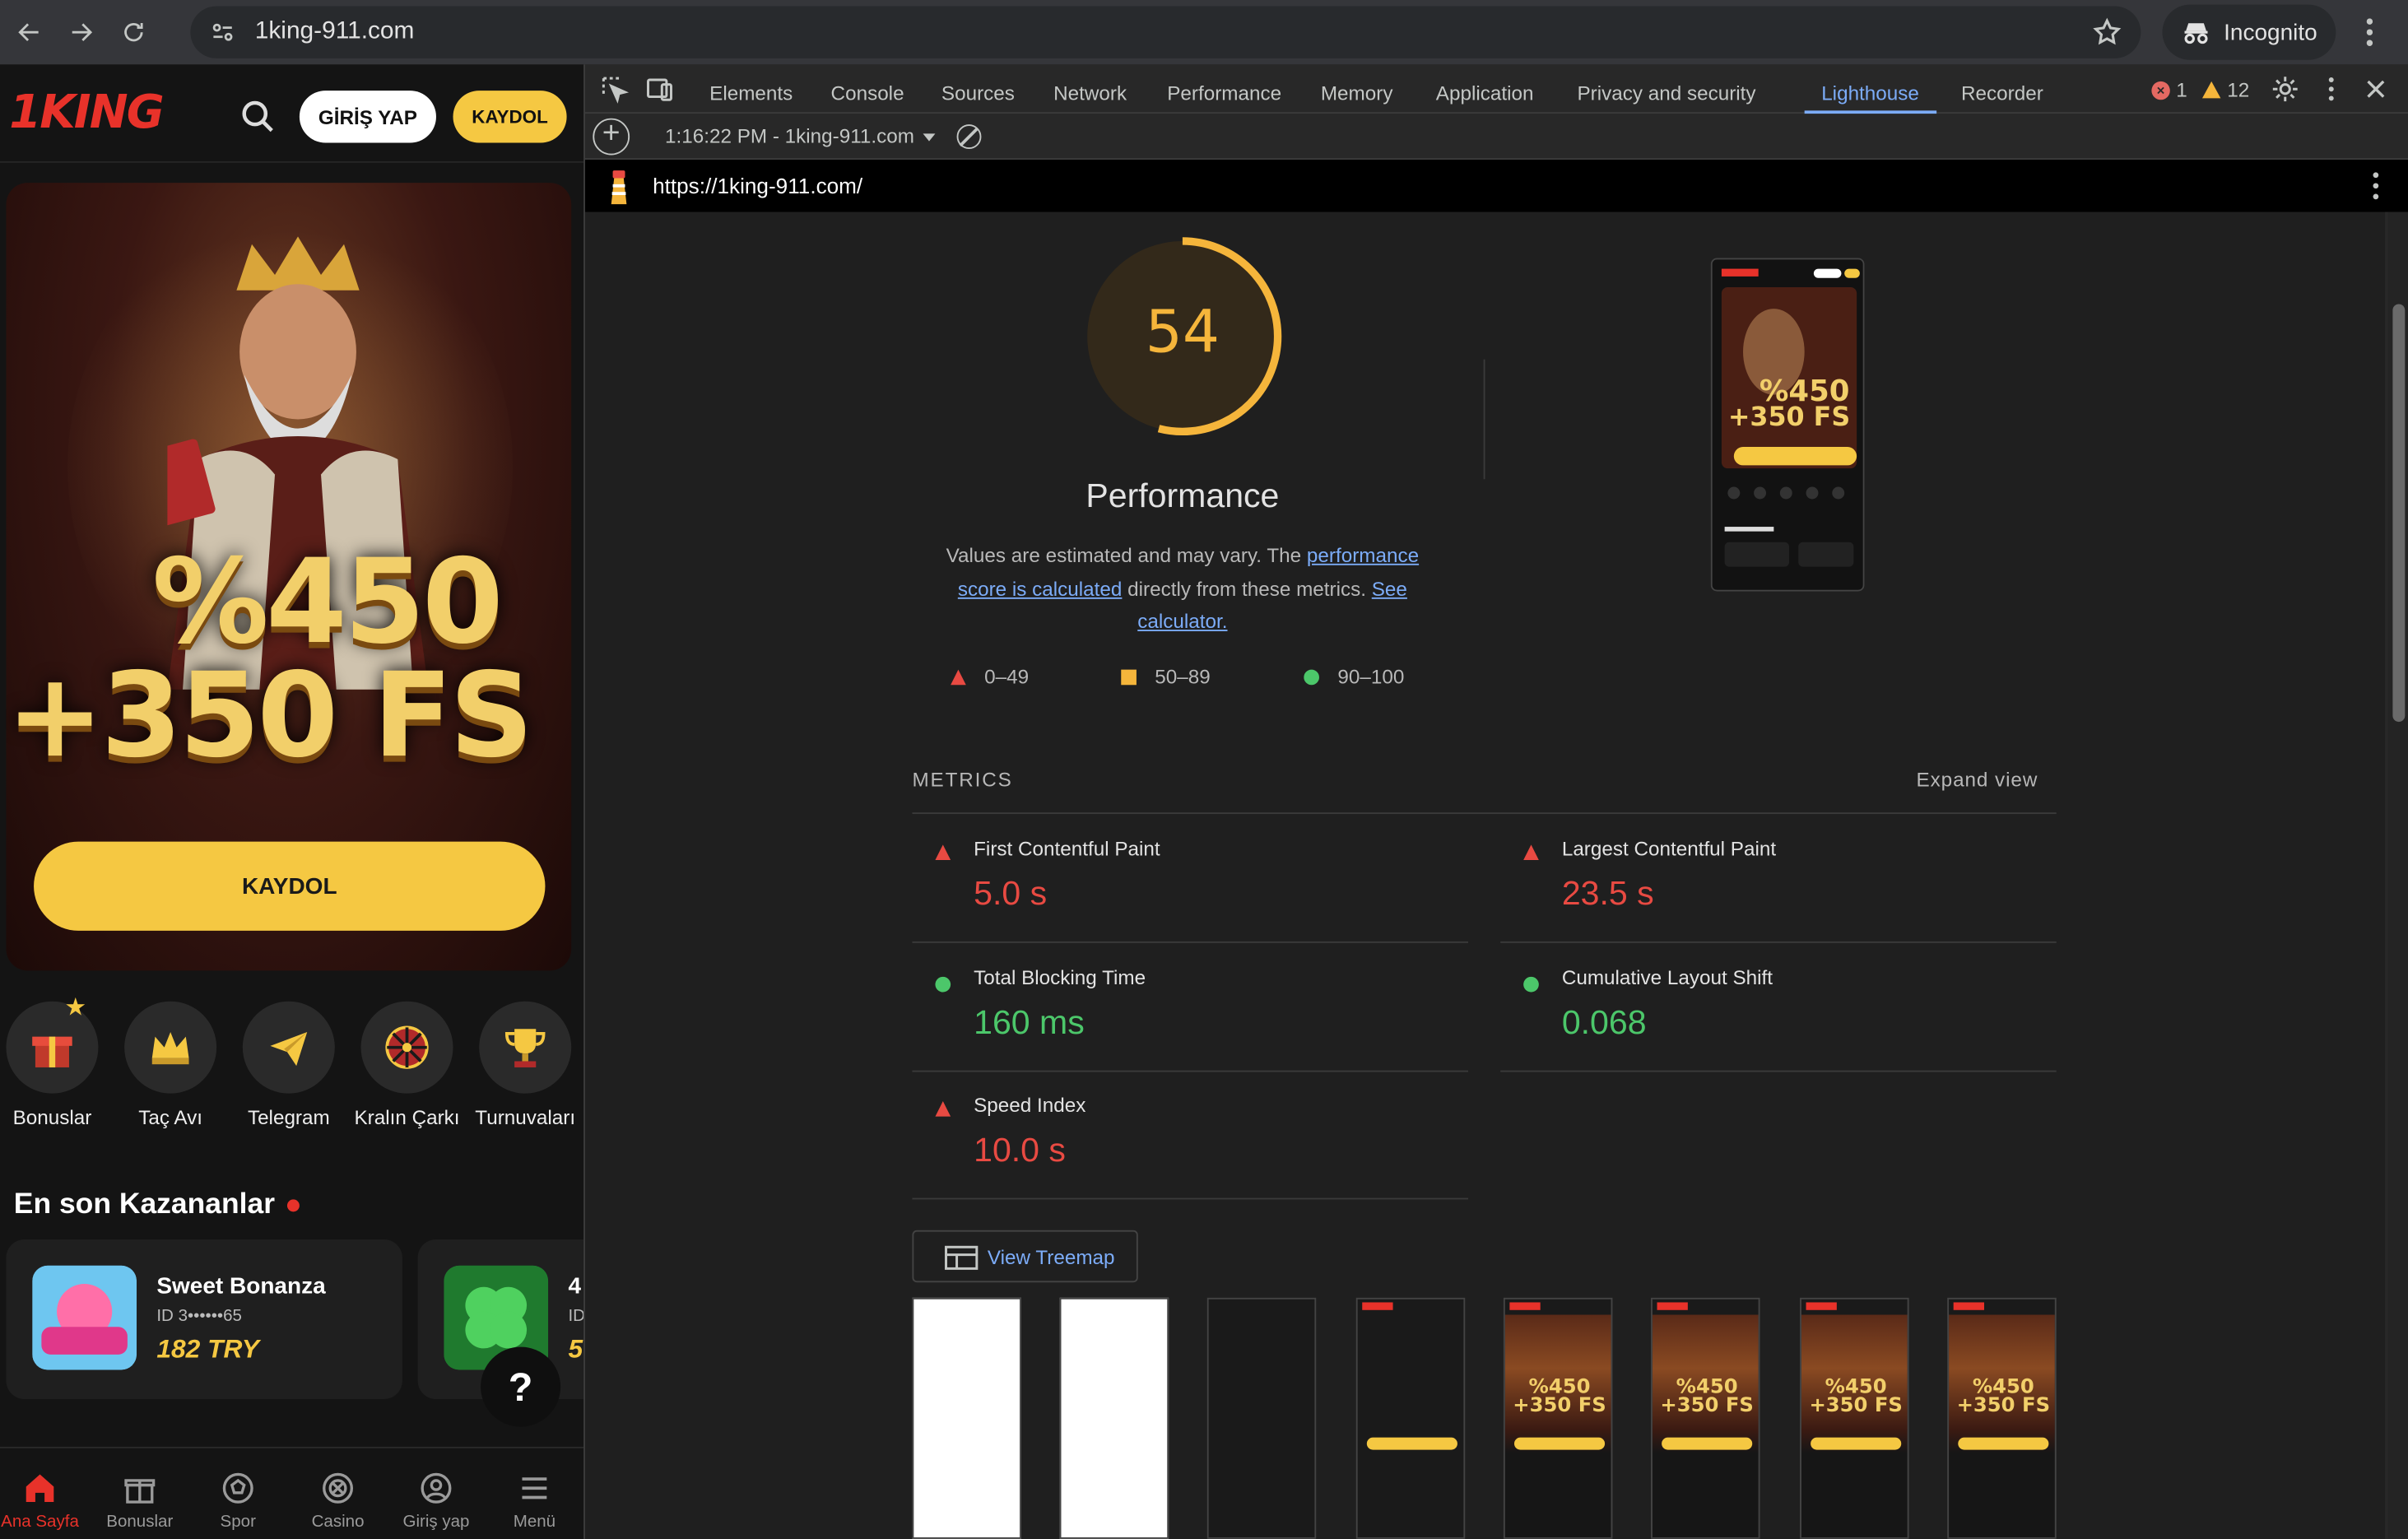 The image size is (2408, 1539). I want to click on winner-game-name: 4, so click(575, 1286).